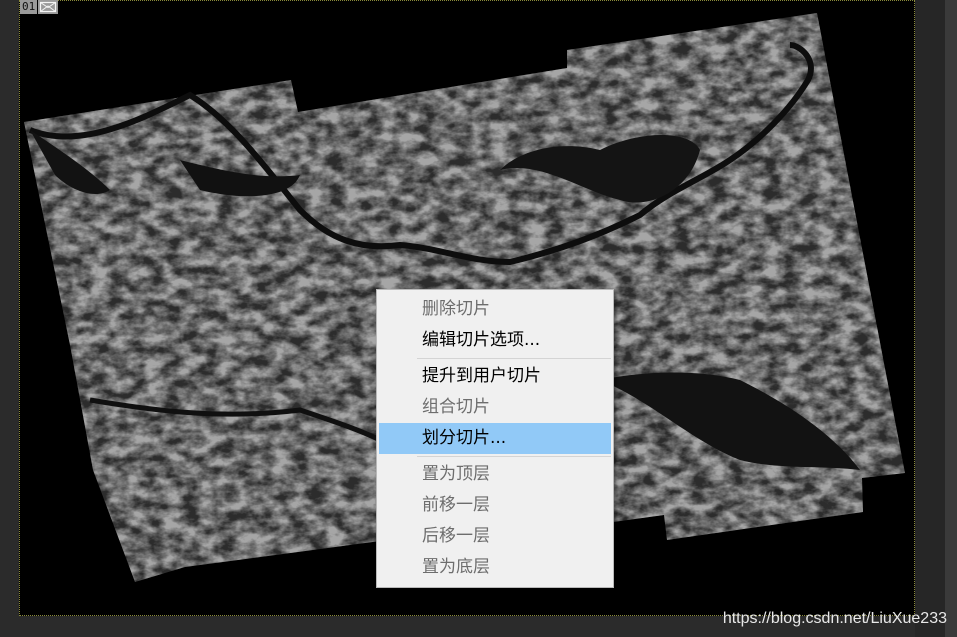  I want to click on slice-badge: 01, so click(39, 7).